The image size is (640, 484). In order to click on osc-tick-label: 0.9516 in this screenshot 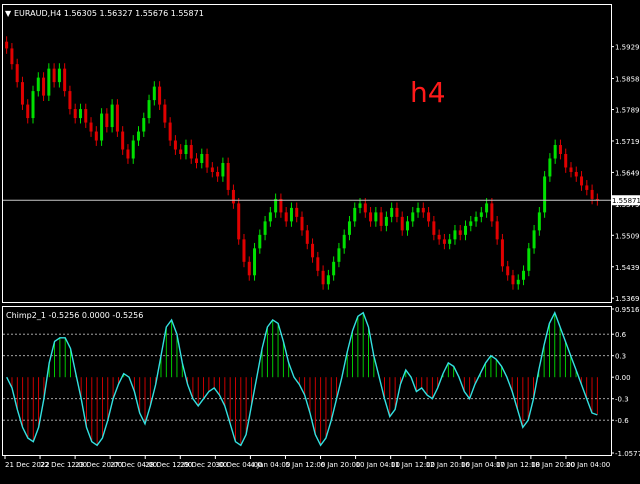, I will do `click(627, 310)`.